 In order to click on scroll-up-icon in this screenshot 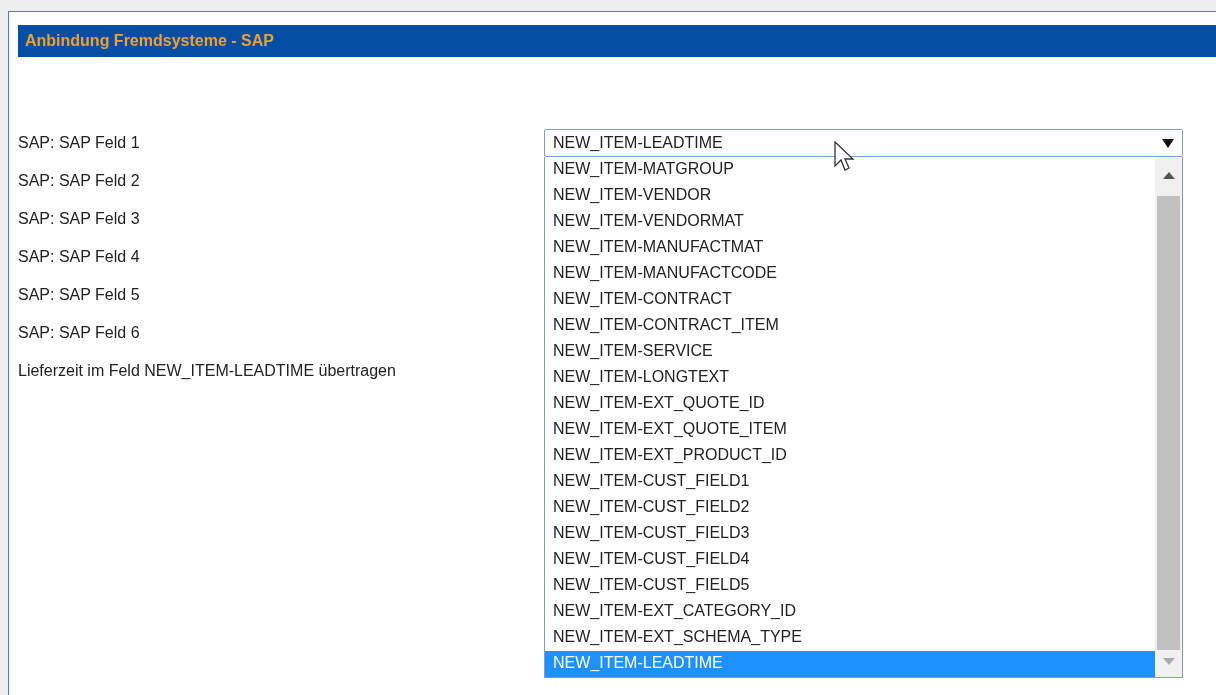, I will do `click(1168, 175)`.